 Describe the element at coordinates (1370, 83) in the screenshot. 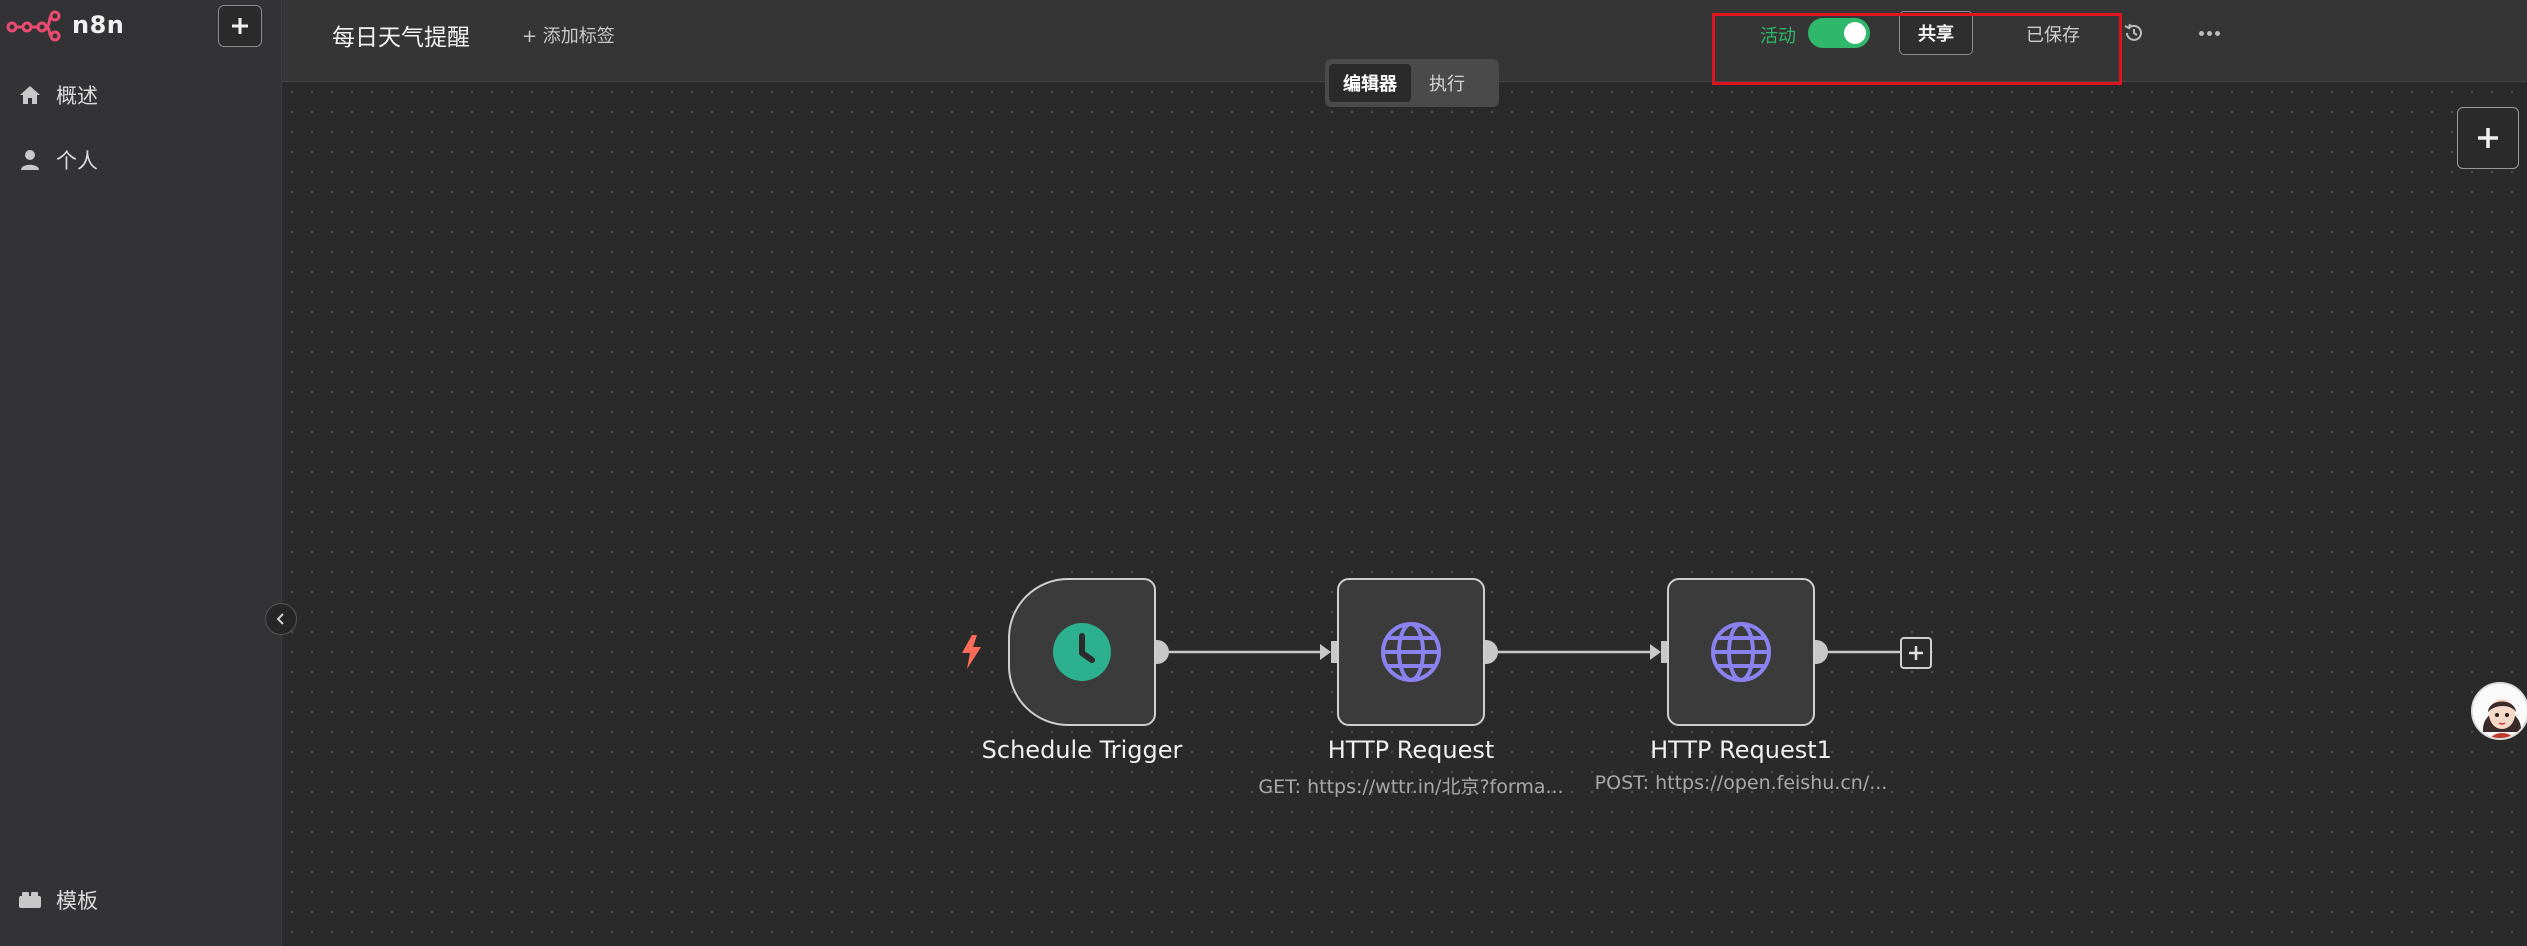

I see `tab-editor: 编辑器` at that location.